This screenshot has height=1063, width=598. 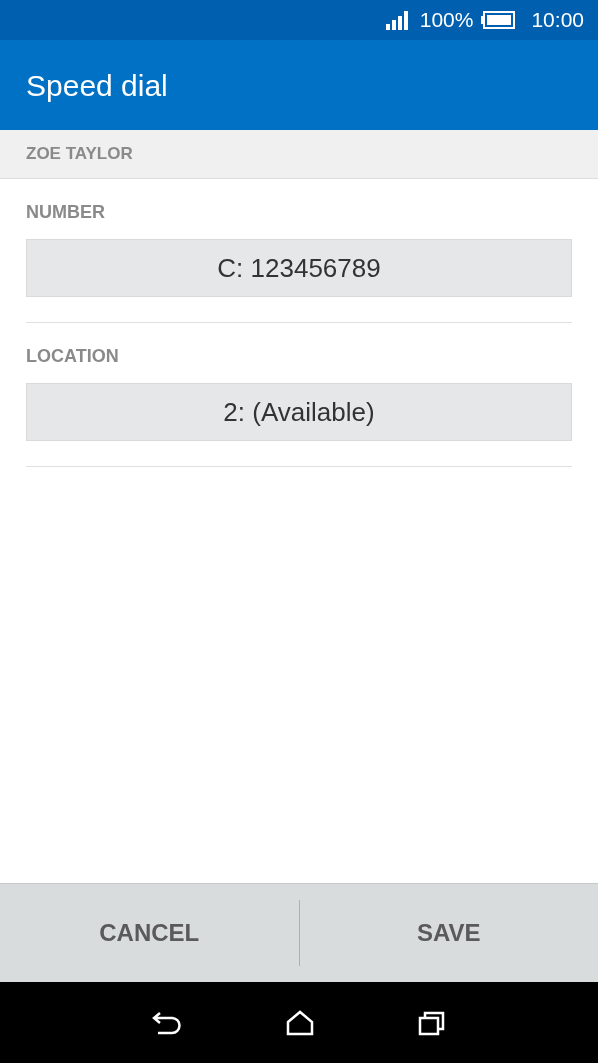 I want to click on dropdown-field: 2: (Available), so click(x=299, y=412).